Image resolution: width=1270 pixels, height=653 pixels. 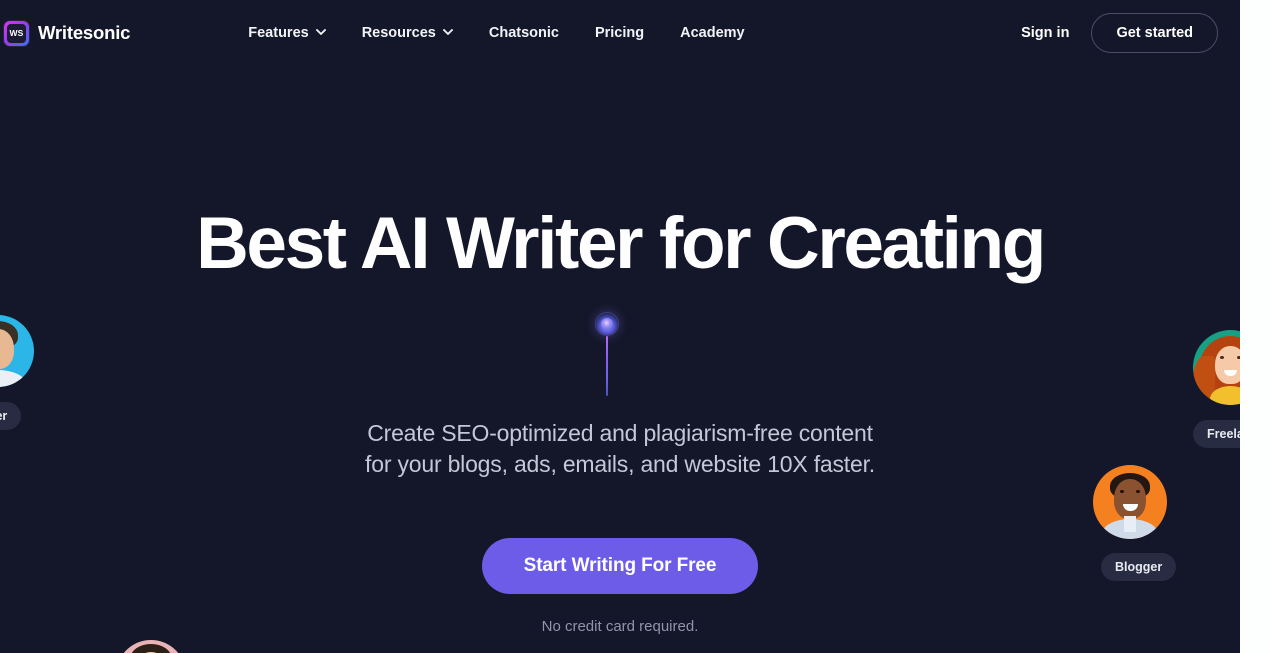 I want to click on persona-tag: Blogger, so click(x=1139, y=567).